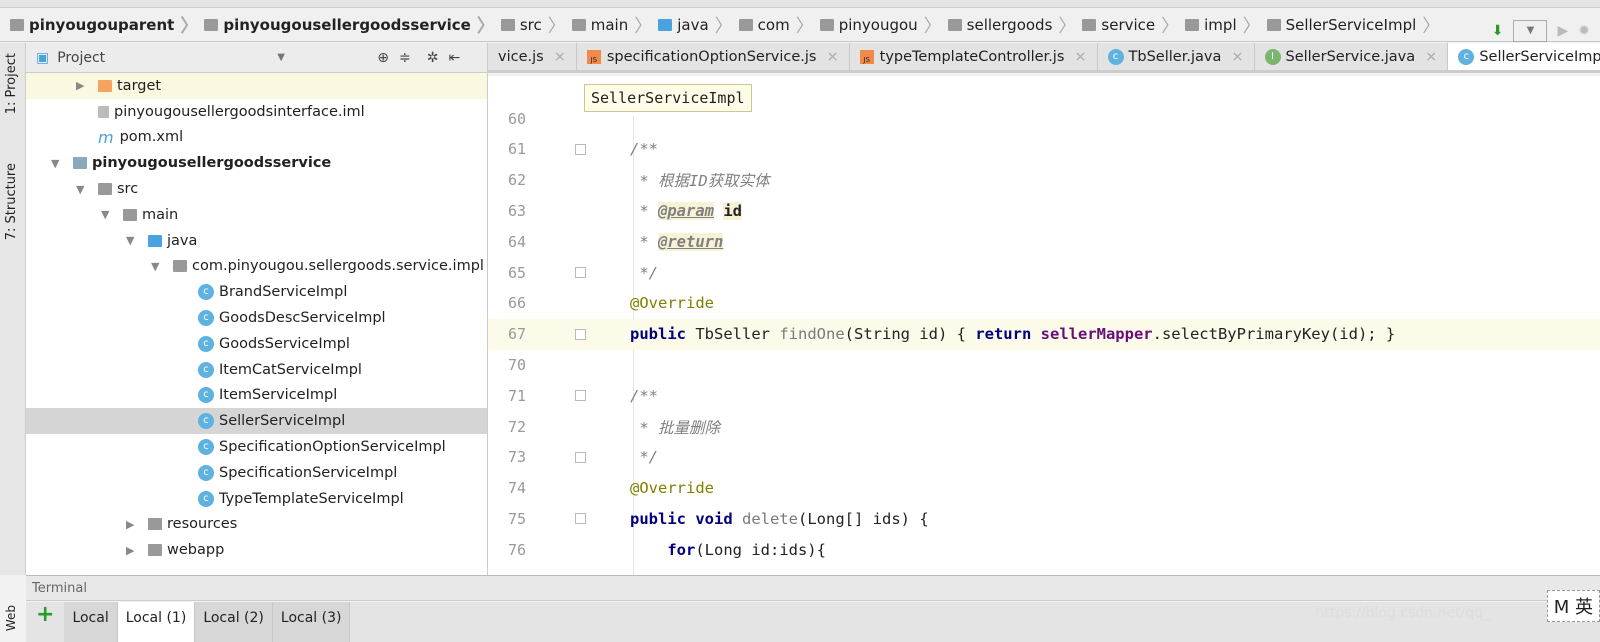  Describe the element at coordinates (256, 499) in the screenshot. I see `tree-item: c TypeTemplateServiceImpl` at that location.